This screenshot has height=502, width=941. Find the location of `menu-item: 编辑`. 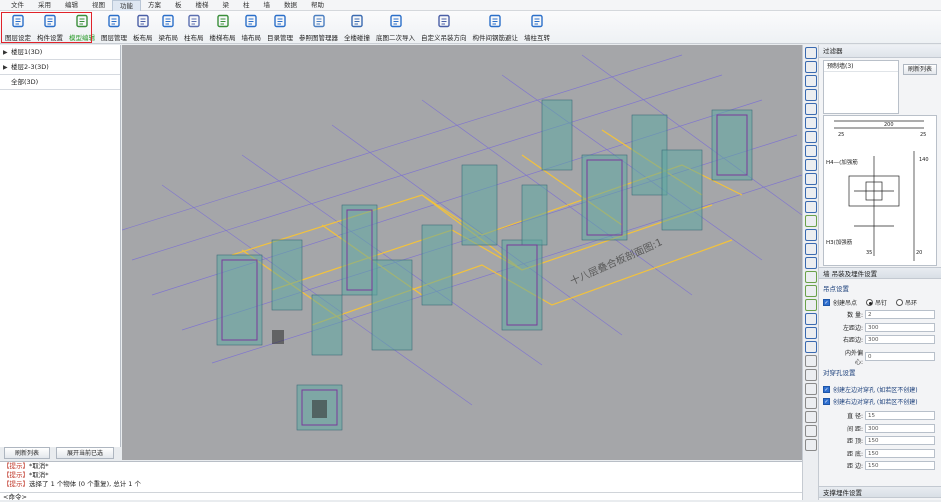

menu-item: 编辑 is located at coordinates (71, 5).